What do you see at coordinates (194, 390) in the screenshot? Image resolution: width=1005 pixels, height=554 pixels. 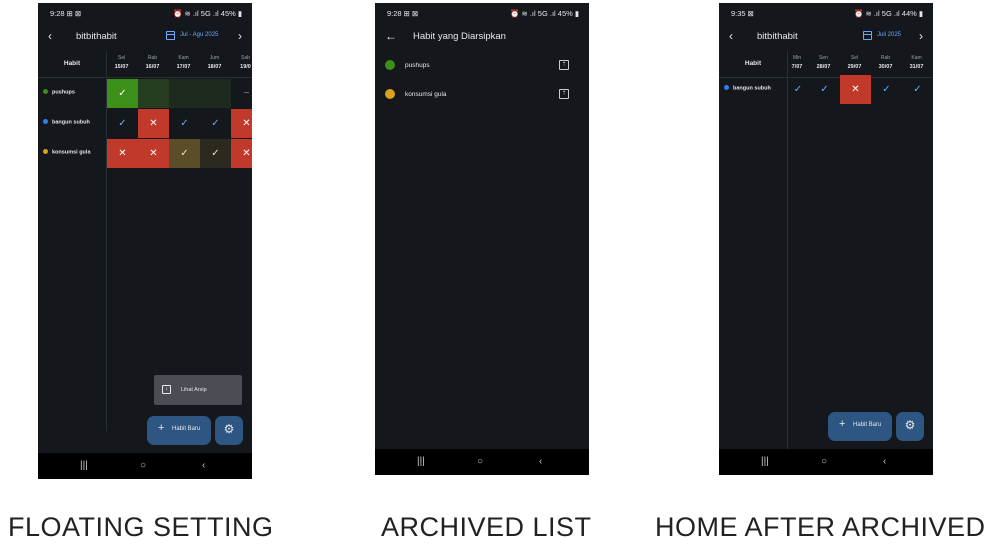 I see `archive-menu-label: Lihat Arsip` at bounding box center [194, 390].